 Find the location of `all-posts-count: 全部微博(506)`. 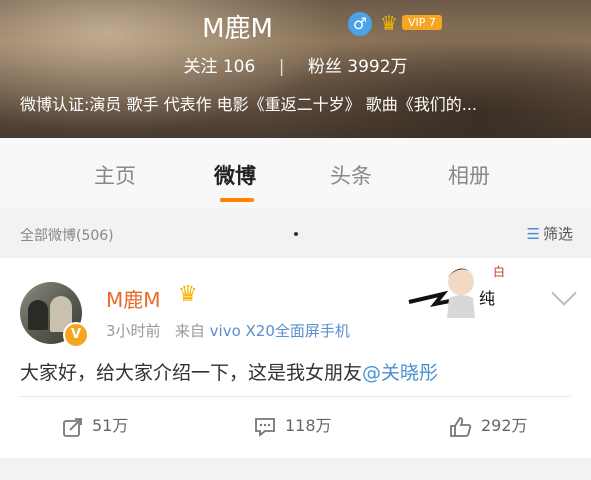

all-posts-count: 全部微博(506) is located at coordinates (67, 235).